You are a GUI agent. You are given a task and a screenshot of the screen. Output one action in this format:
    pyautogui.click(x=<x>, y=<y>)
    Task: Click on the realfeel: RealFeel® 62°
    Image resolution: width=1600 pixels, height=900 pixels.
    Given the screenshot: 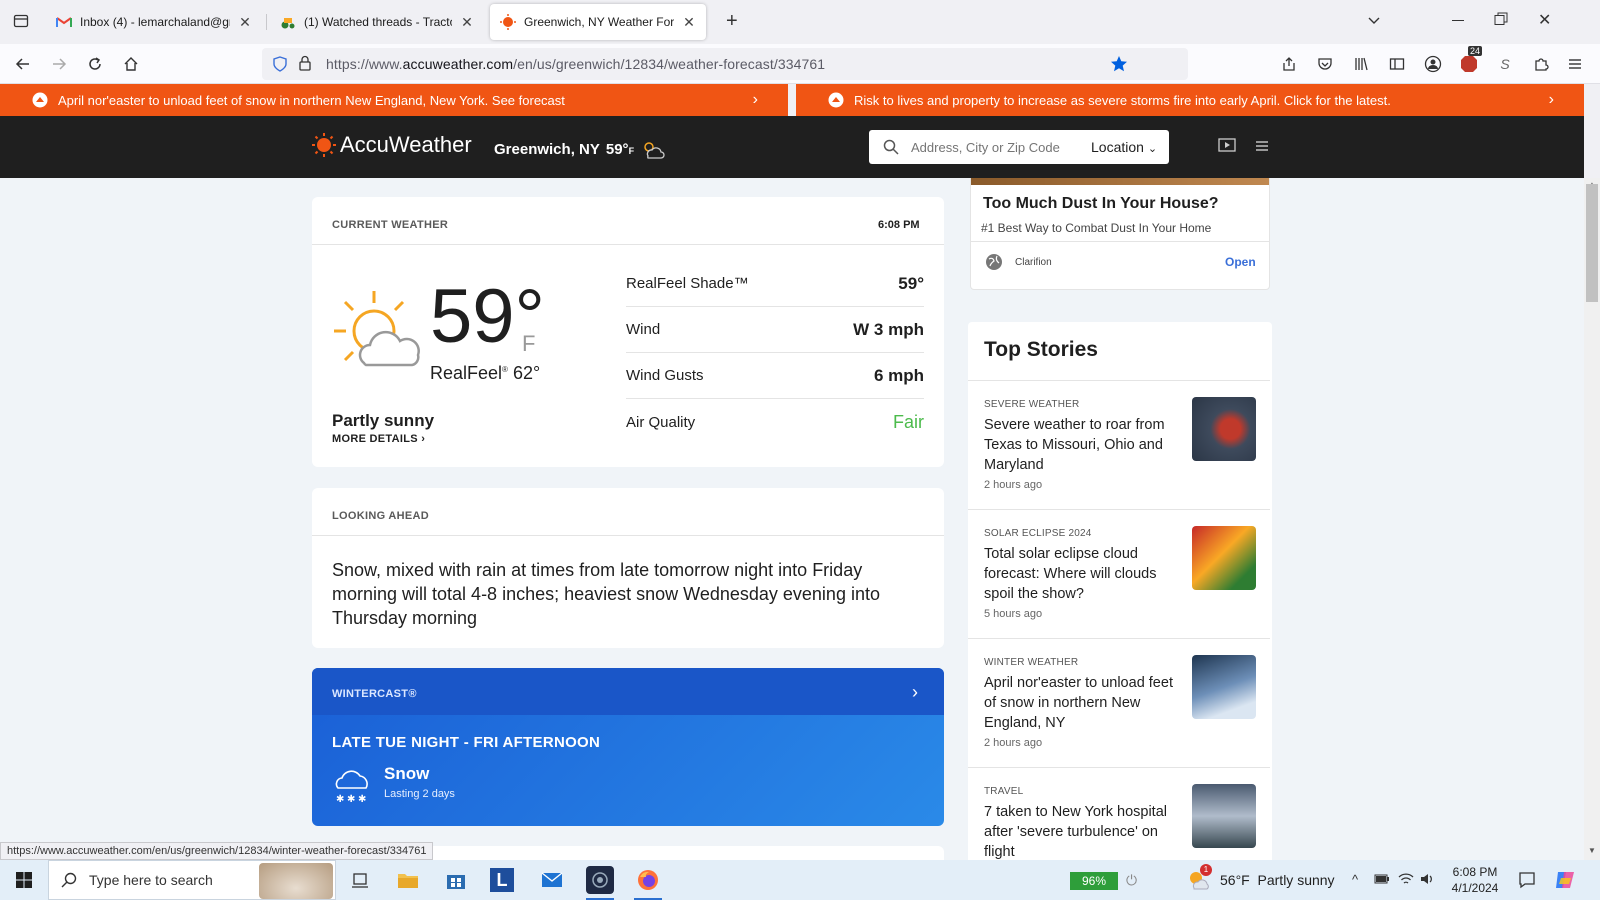 What is the action you would take?
    pyautogui.click(x=485, y=373)
    